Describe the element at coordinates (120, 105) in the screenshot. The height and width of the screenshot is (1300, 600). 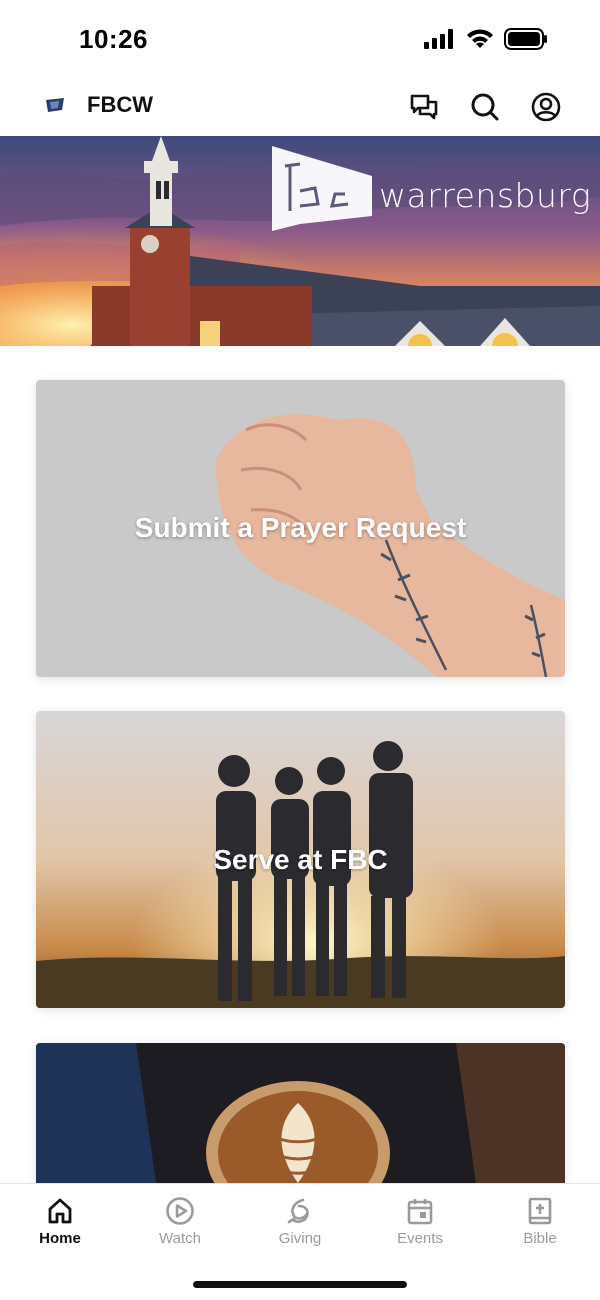
I see `app-title: FBCW` at that location.